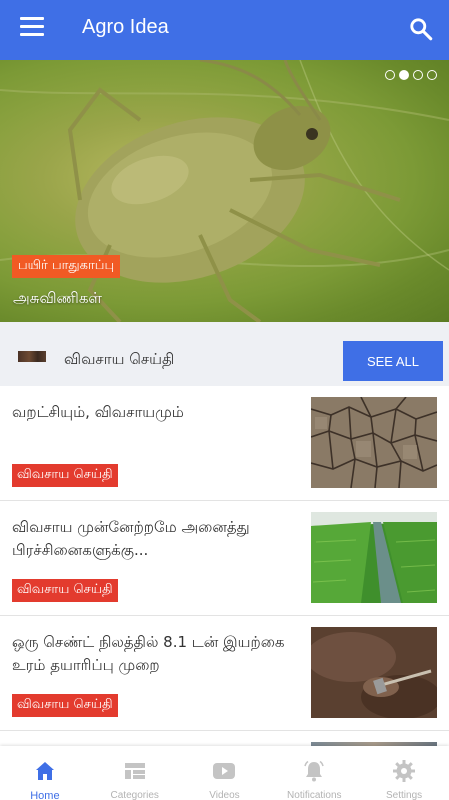 This screenshot has width=449, height=800. What do you see at coordinates (224, 795) in the screenshot?
I see `nav-videos-label: Videos` at bounding box center [224, 795].